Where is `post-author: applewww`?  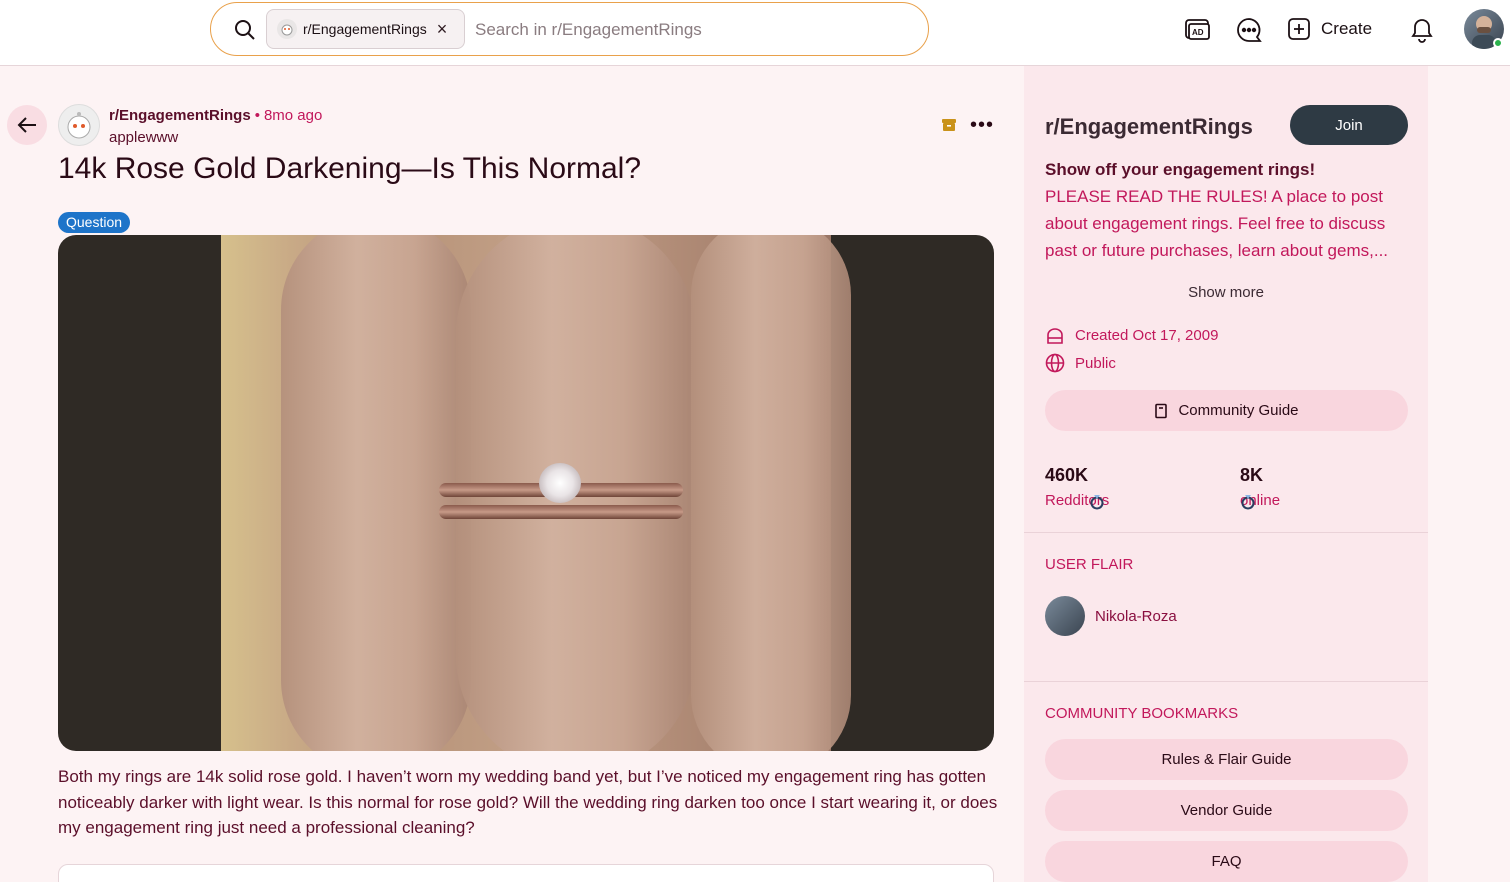 post-author: applewww is located at coordinates (143, 137).